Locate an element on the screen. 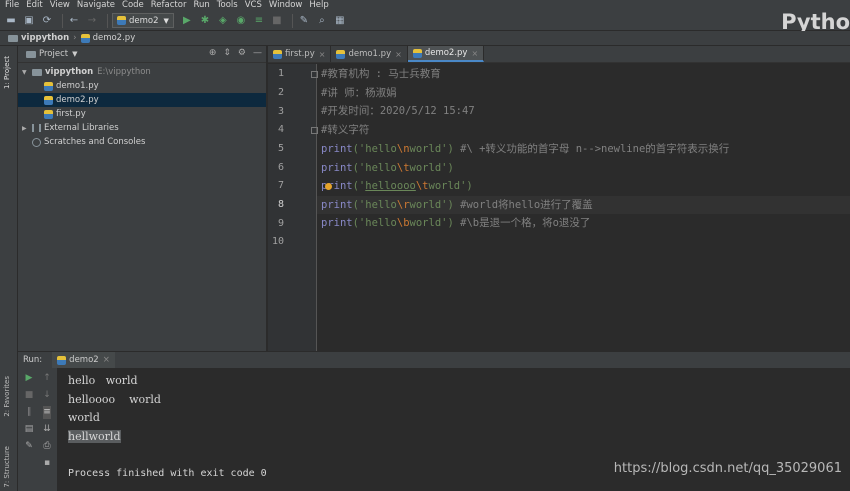  menu-help: Help is located at coordinates (318, 5).